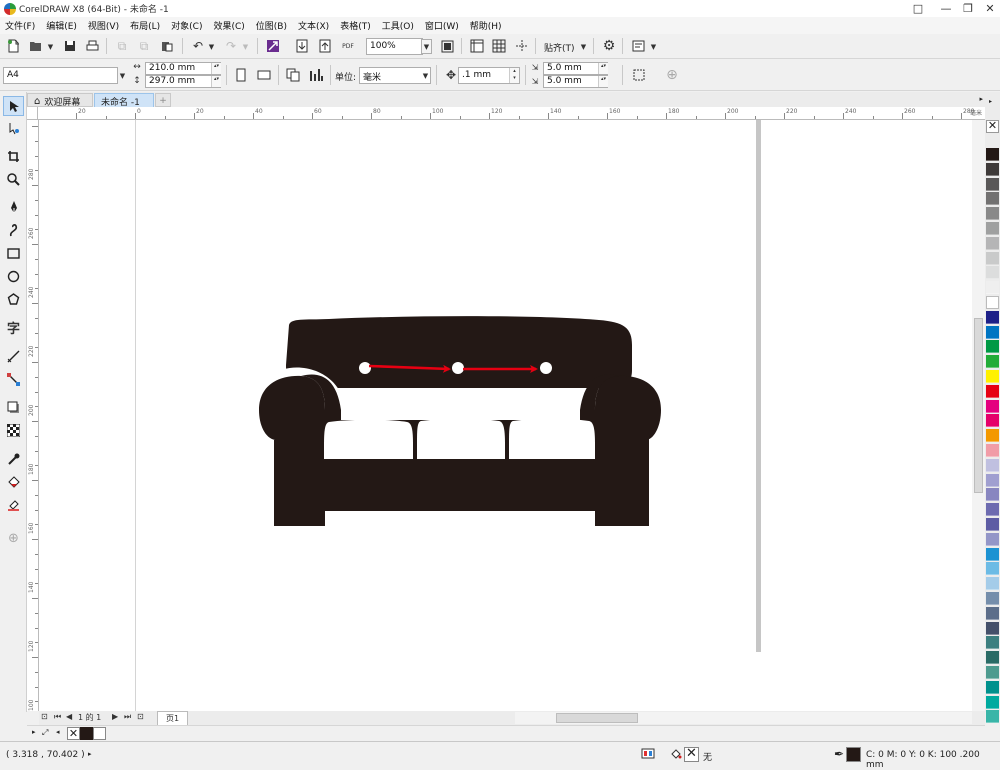 This screenshot has width=1000, height=770. What do you see at coordinates (978, 415) in the screenshot?
I see `vertical-scrollbar` at bounding box center [978, 415].